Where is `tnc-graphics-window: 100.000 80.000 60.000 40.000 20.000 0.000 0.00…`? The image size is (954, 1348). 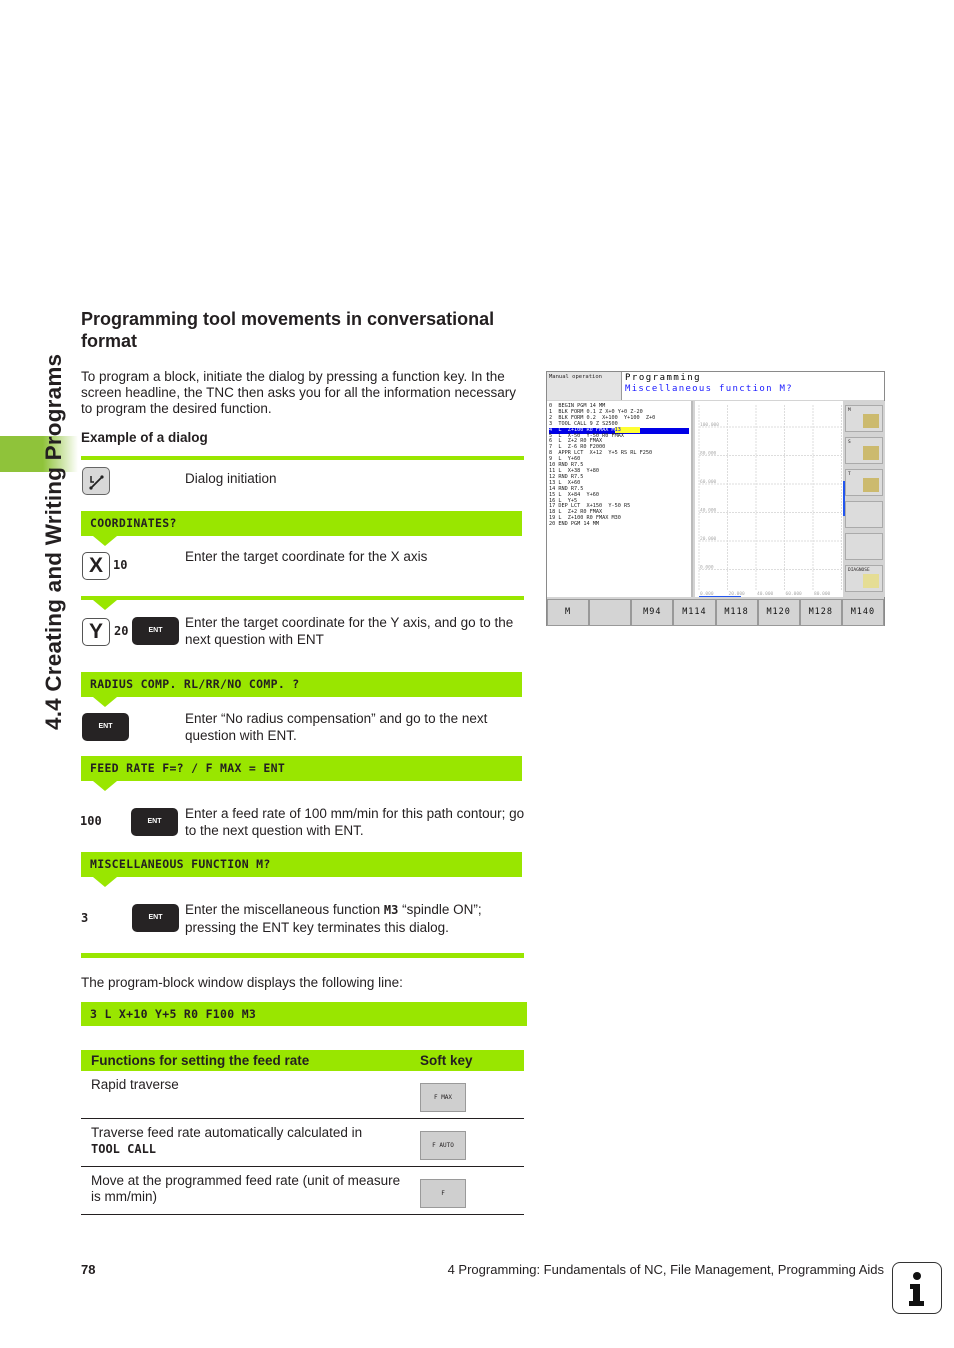
tnc-graphics-window: 100.000 80.000 60.000 40.000 20.000 0.000 0.00… is located at coordinates (769, 499).